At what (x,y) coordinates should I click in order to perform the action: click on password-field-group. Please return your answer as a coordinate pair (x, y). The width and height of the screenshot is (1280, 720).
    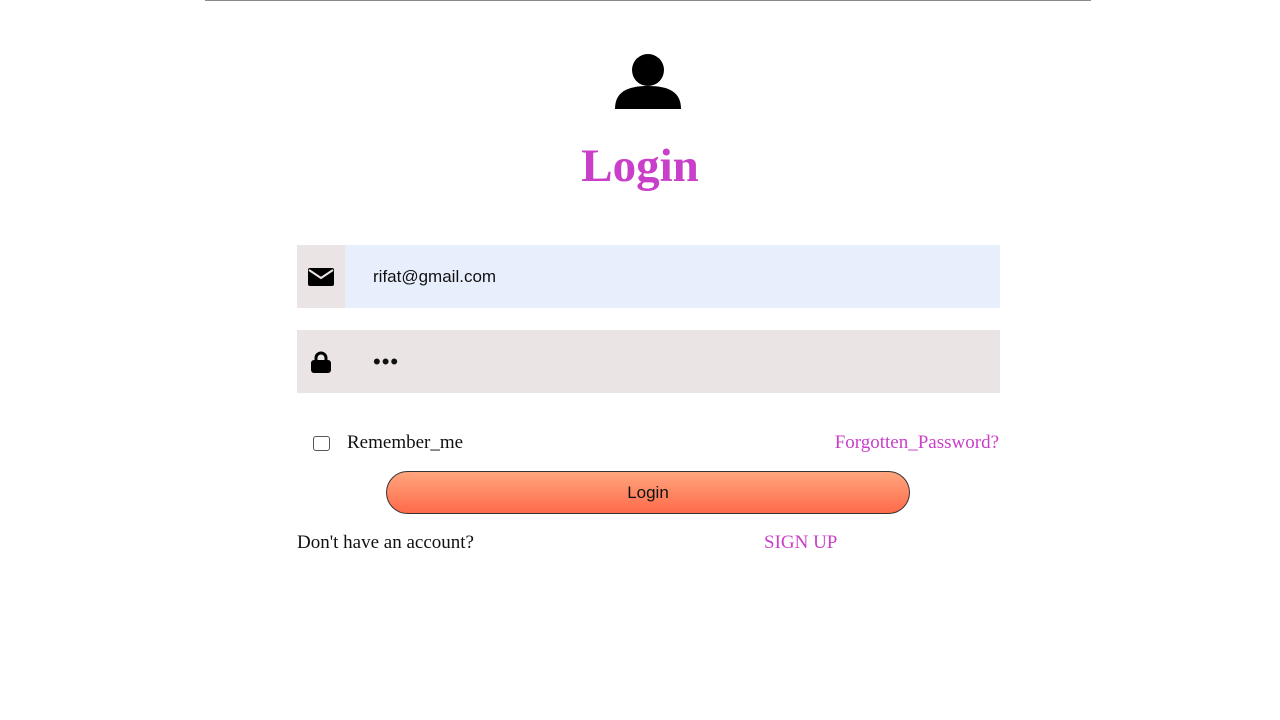
    Looking at the image, I should click on (648, 361).